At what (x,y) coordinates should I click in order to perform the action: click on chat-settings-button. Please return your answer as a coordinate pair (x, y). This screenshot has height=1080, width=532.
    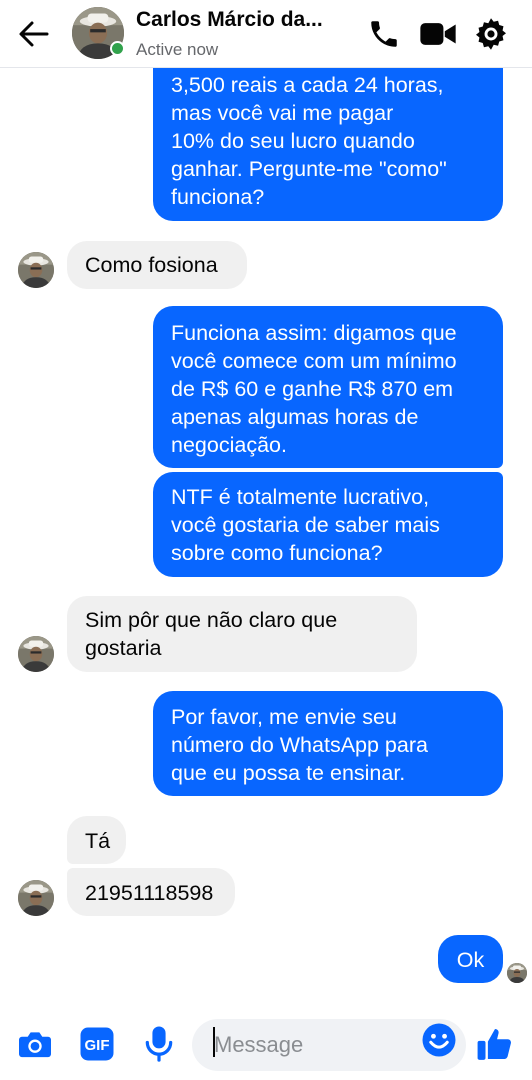
    Looking at the image, I should click on (491, 34).